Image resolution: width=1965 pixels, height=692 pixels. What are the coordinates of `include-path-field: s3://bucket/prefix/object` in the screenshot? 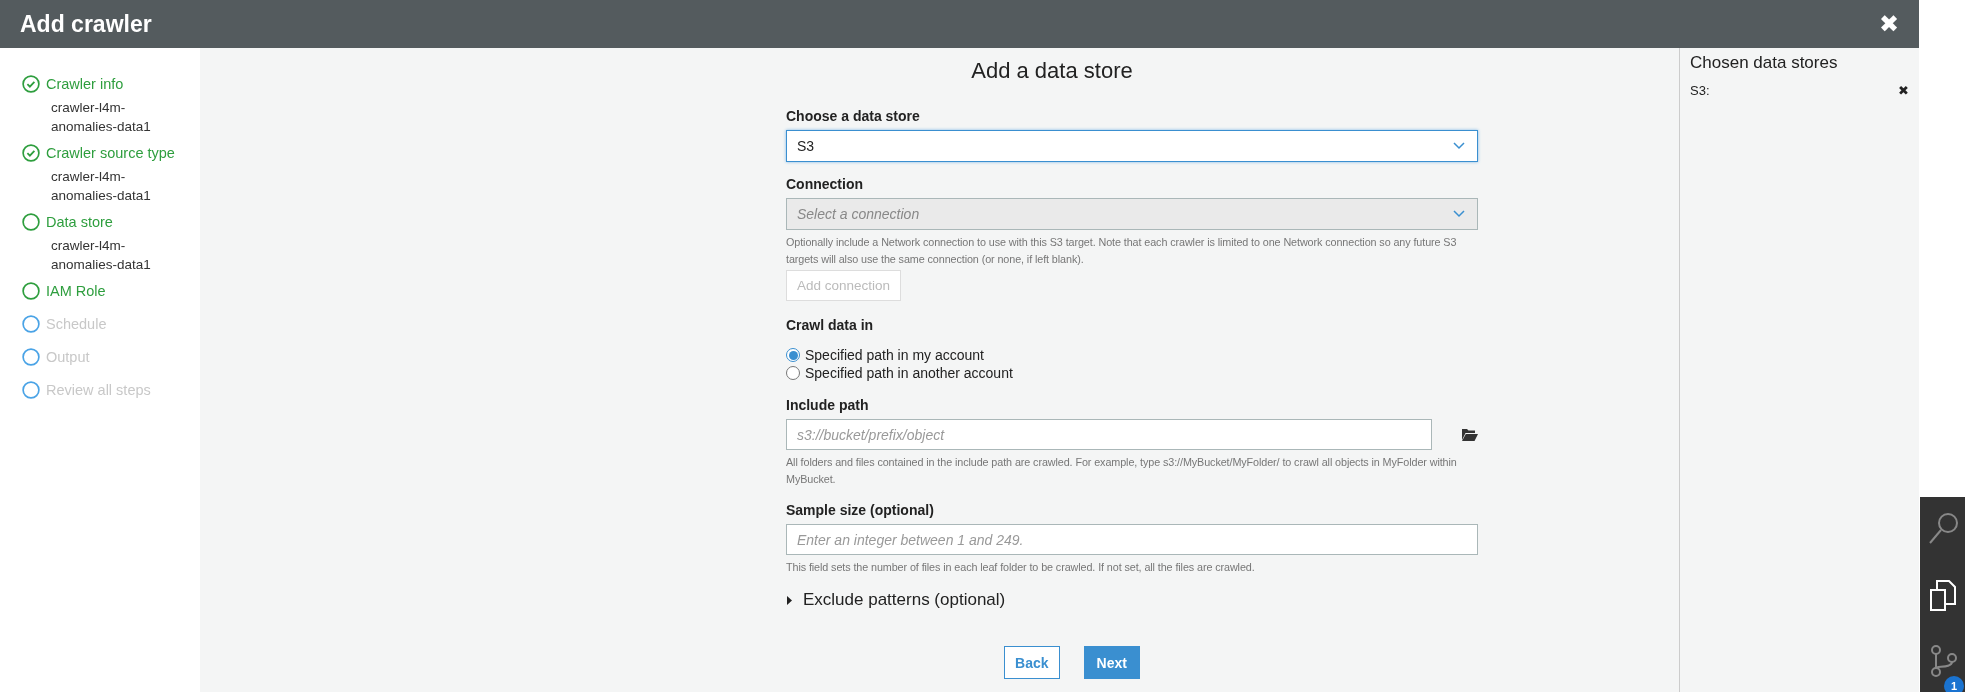 It's located at (1109, 434).